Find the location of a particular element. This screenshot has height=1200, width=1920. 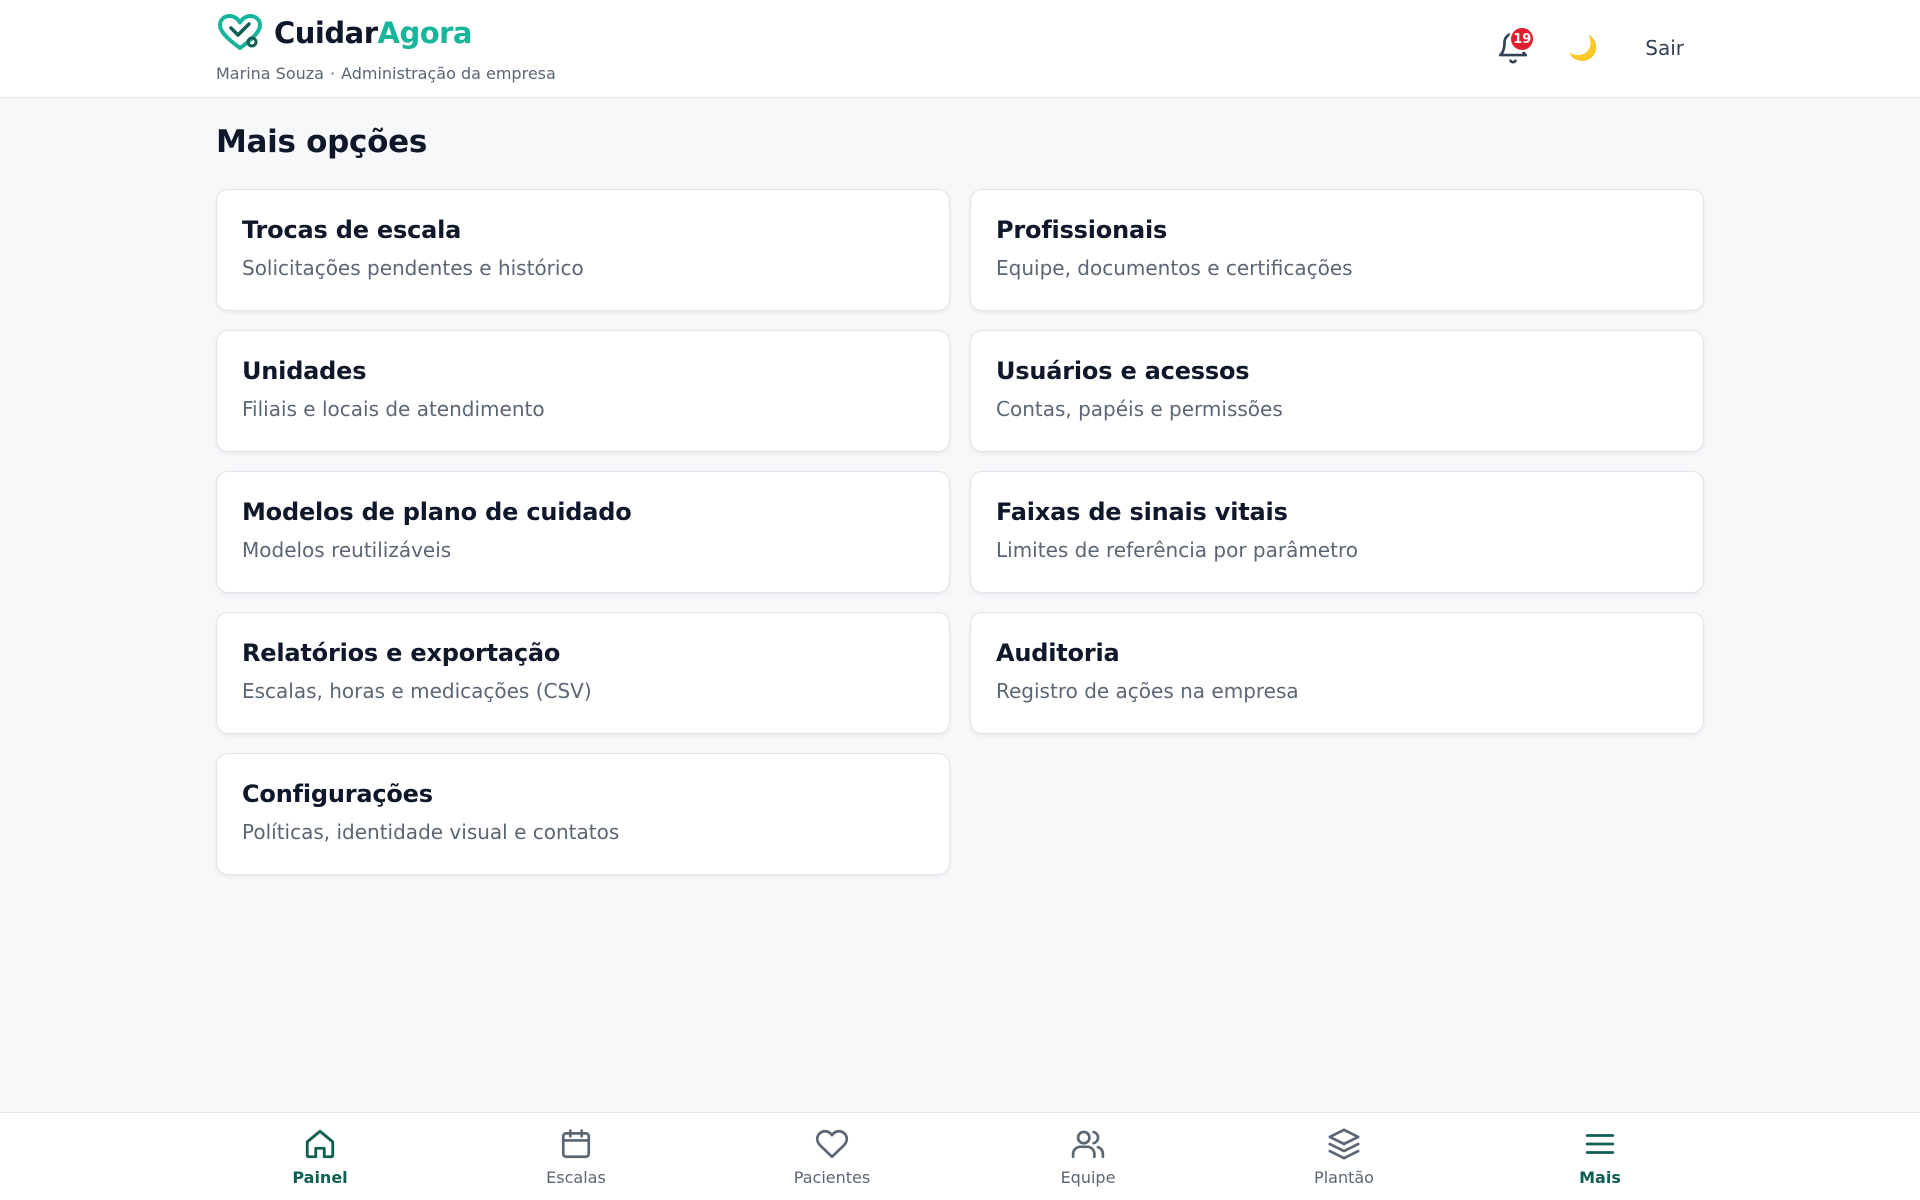

card-description: Modelos reutilizáveis is located at coordinates (347, 550).